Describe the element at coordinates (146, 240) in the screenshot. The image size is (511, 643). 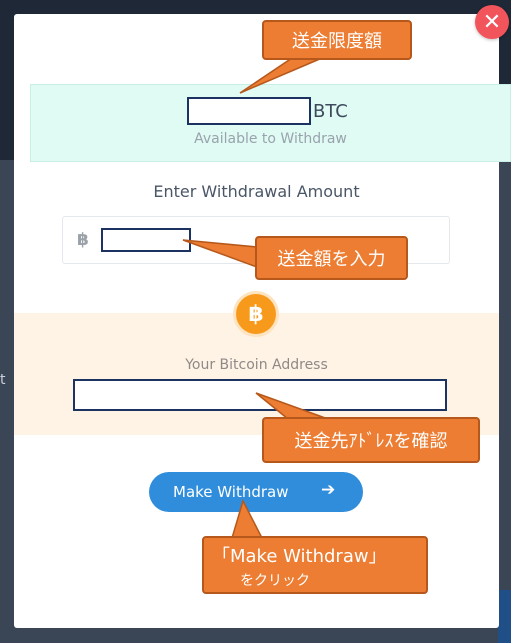
I see `amount-value-redacted` at that location.